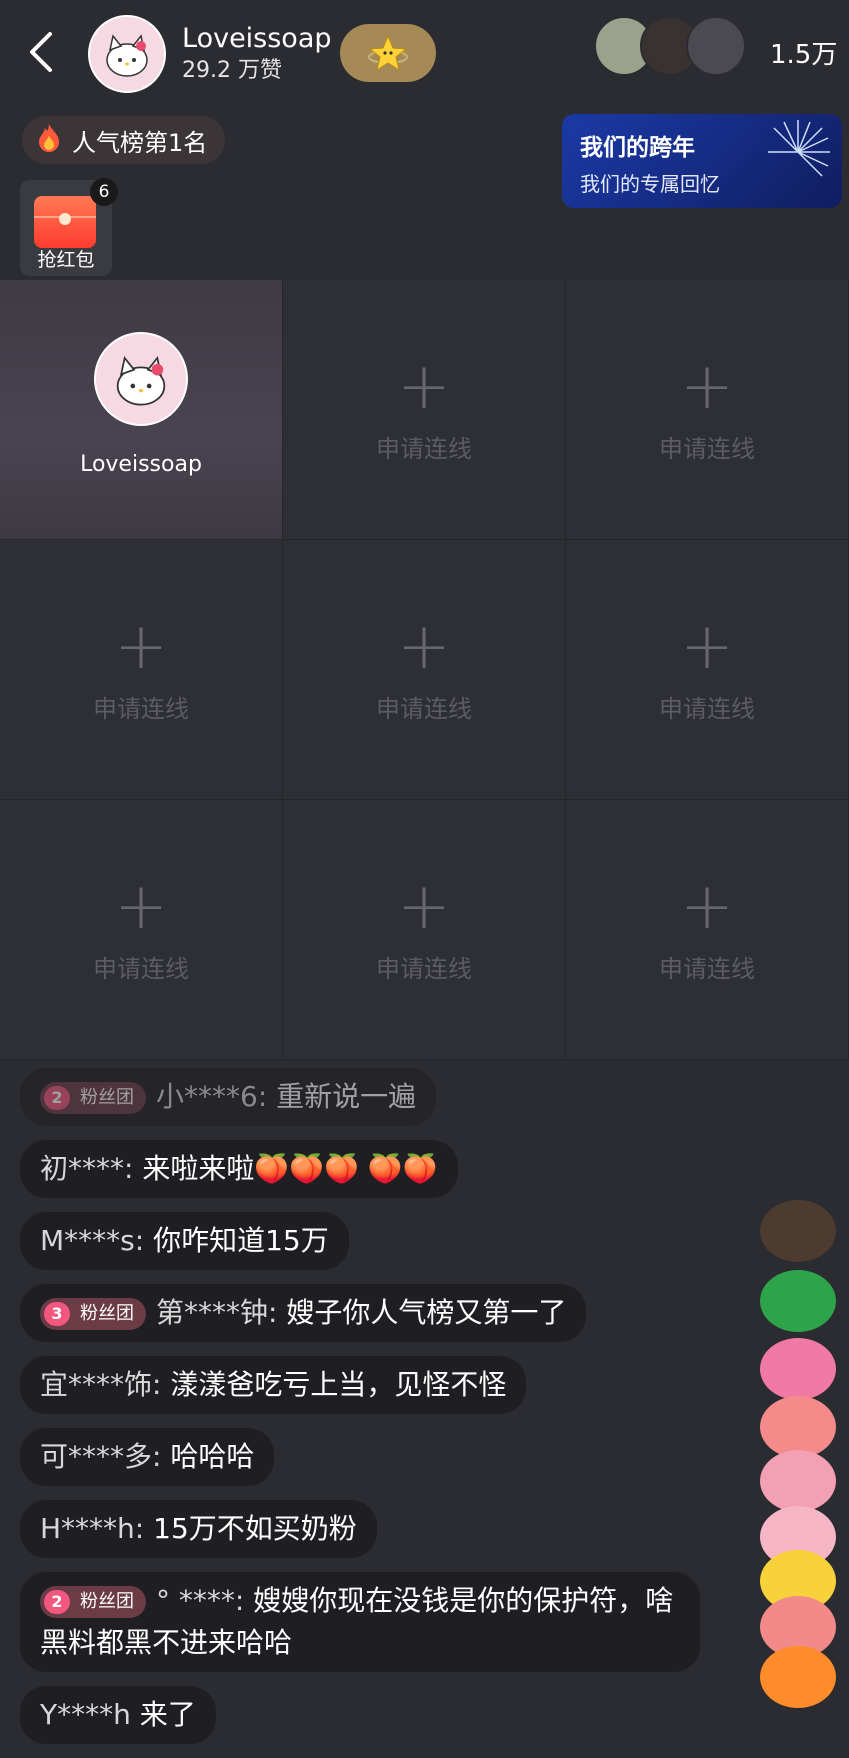  What do you see at coordinates (255, 1528) in the screenshot?
I see `chat-text: 15万不如买奶粉` at bounding box center [255, 1528].